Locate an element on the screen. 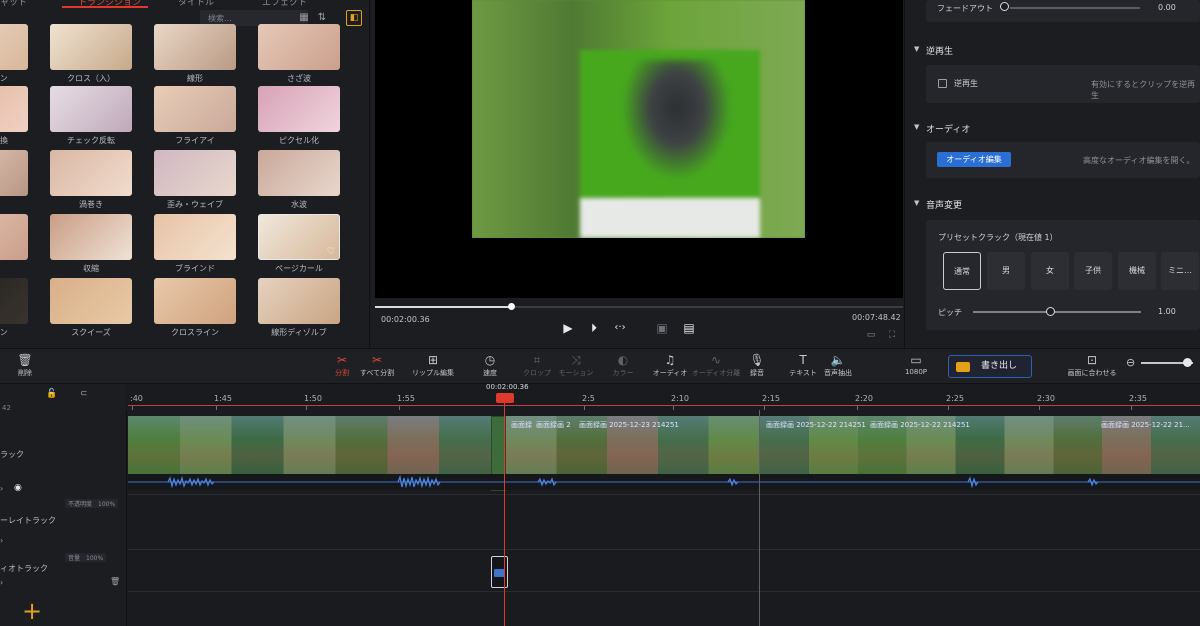  preset-normal: 通常 is located at coordinates (962, 271).